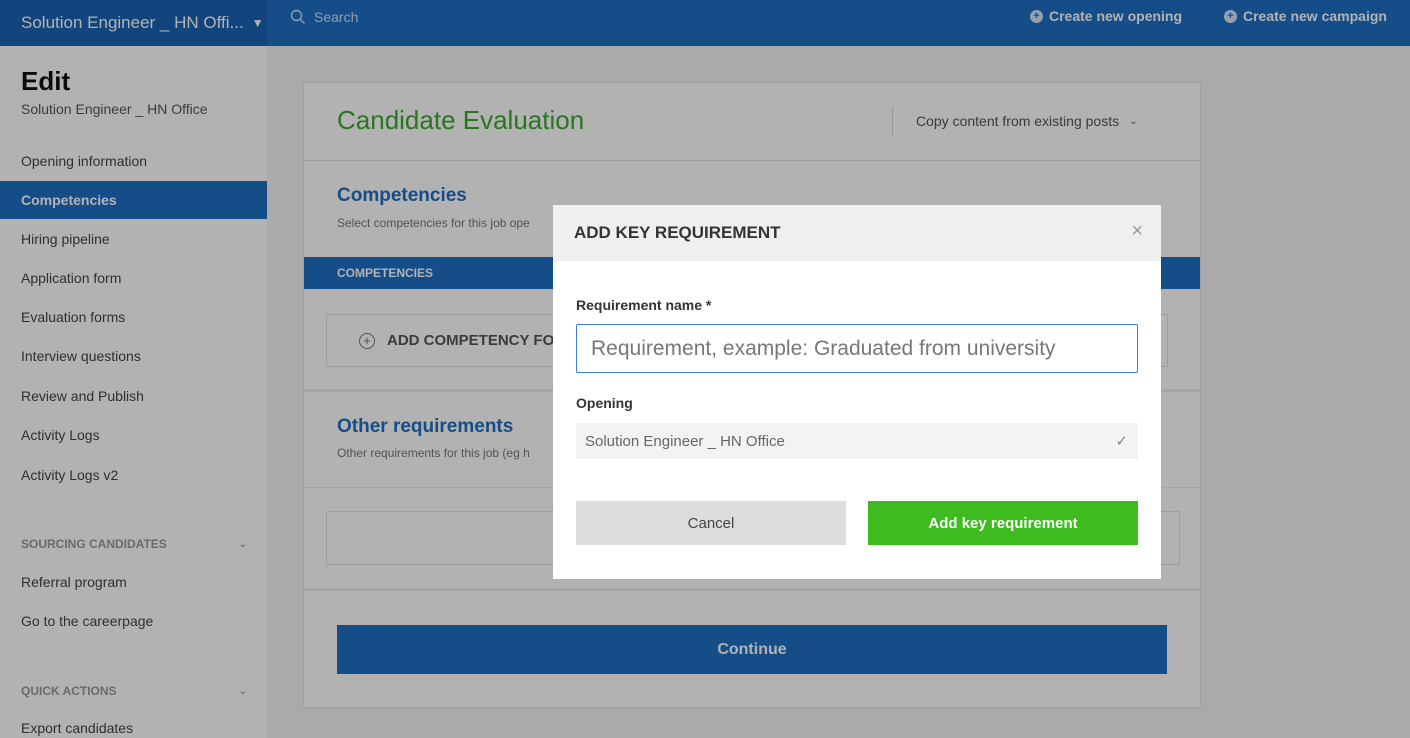  Describe the element at coordinates (711, 523) in the screenshot. I see `cancel-button: Cancel` at that location.